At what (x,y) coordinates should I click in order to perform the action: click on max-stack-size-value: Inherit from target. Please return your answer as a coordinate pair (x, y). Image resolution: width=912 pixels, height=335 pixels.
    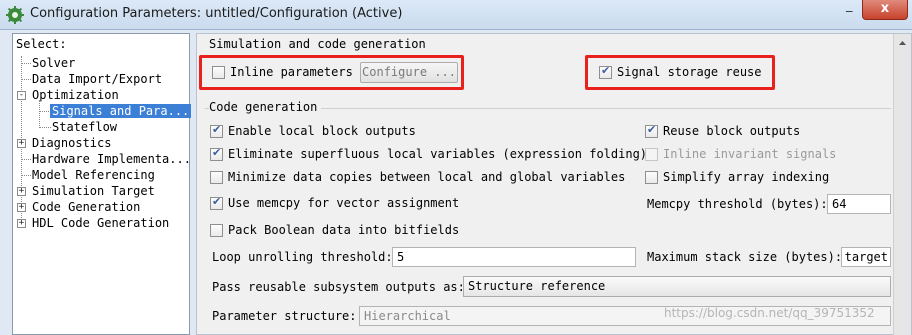
    Looking at the image, I should click on (865, 257).